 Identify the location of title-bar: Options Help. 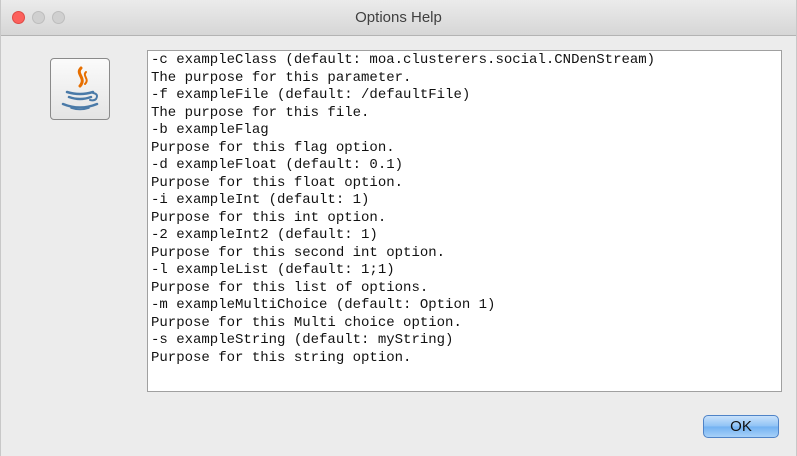
(398, 18).